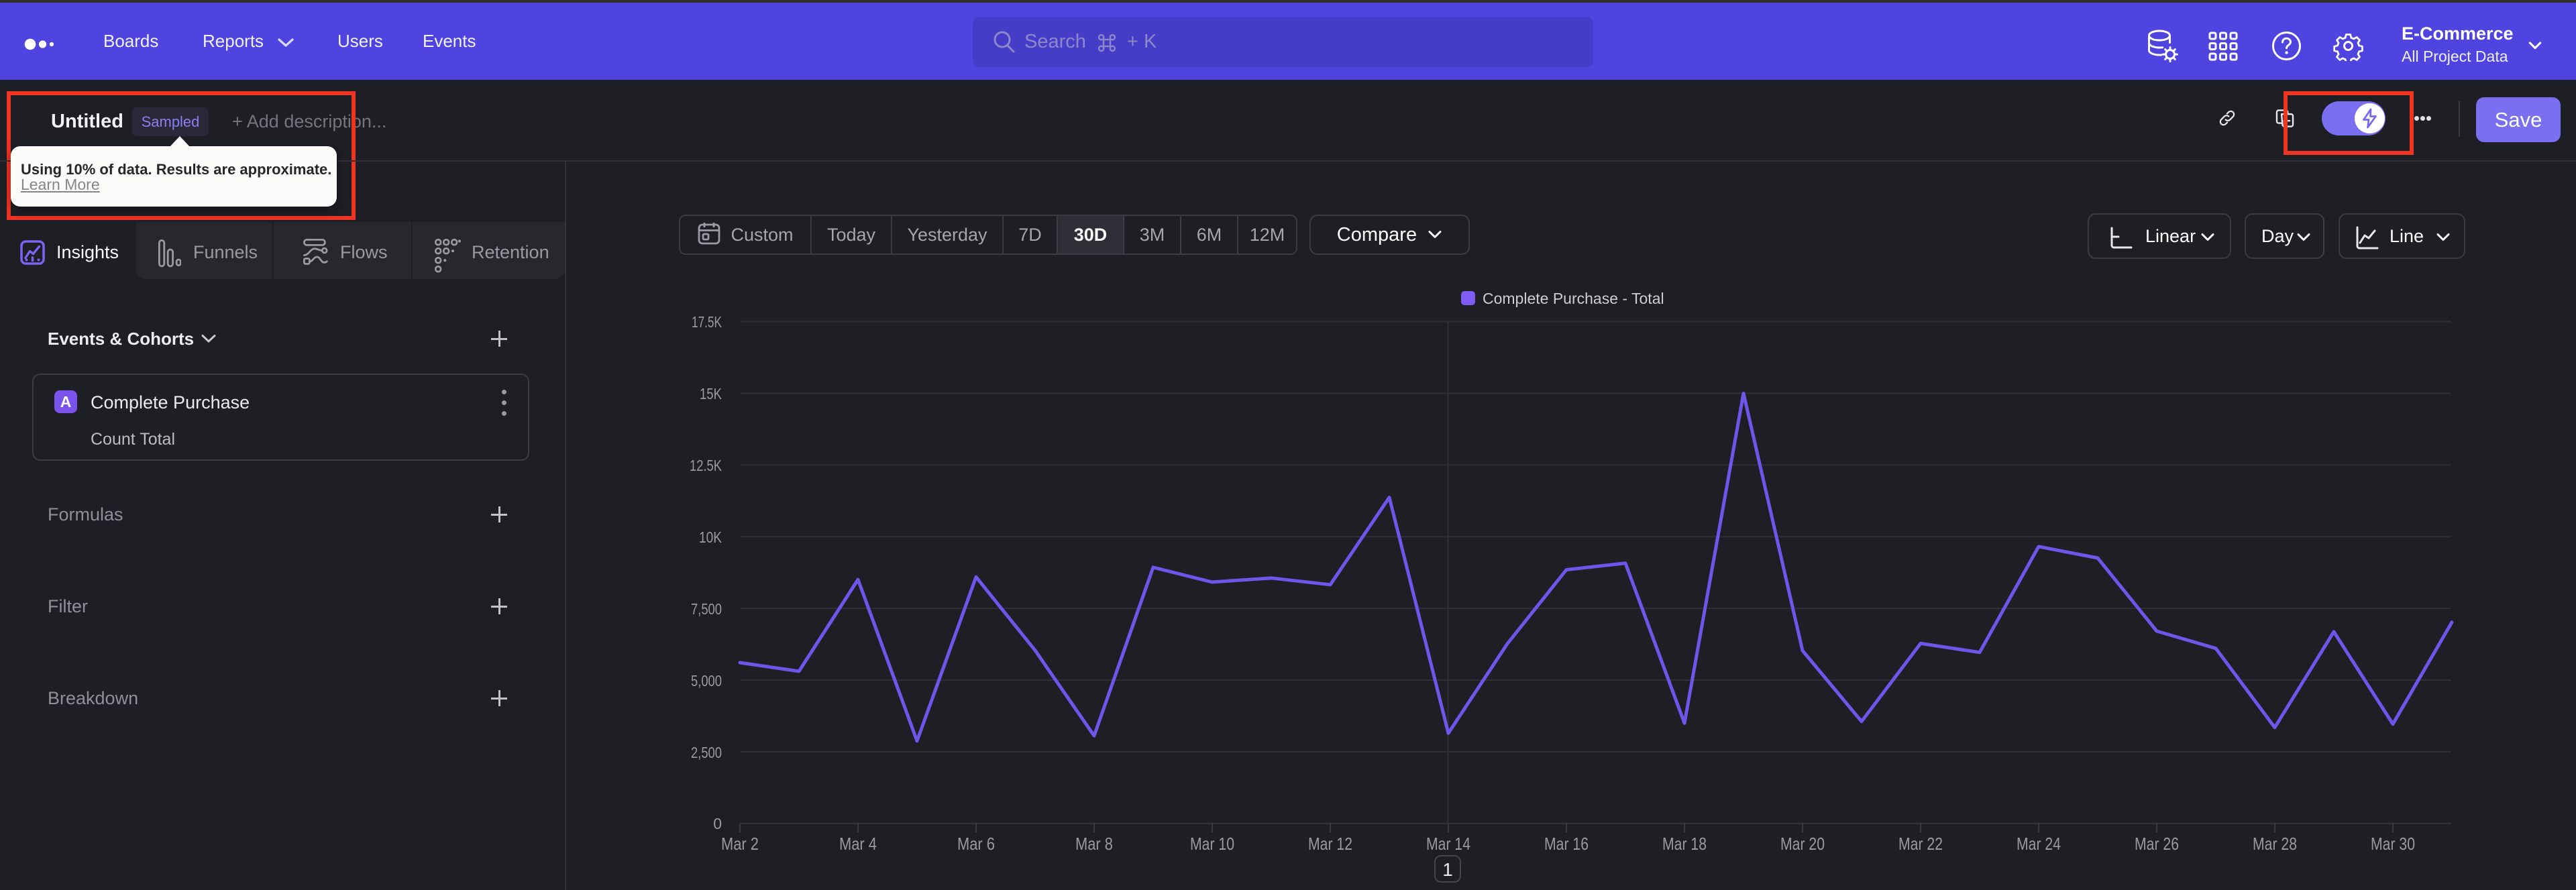  I want to click on svg-text: Mar 30, so click(2393, 844).